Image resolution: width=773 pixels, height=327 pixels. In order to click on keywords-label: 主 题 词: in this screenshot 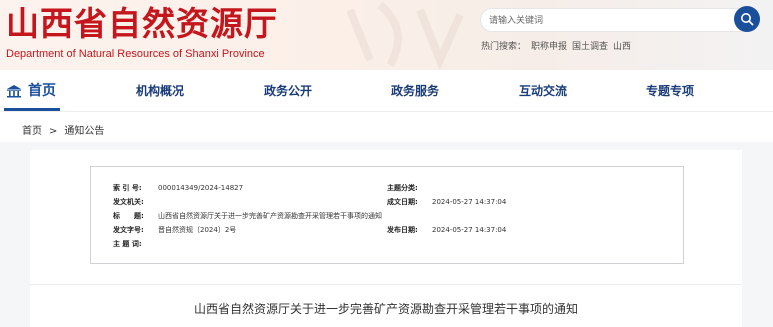, I will do `click(127, 244)`.